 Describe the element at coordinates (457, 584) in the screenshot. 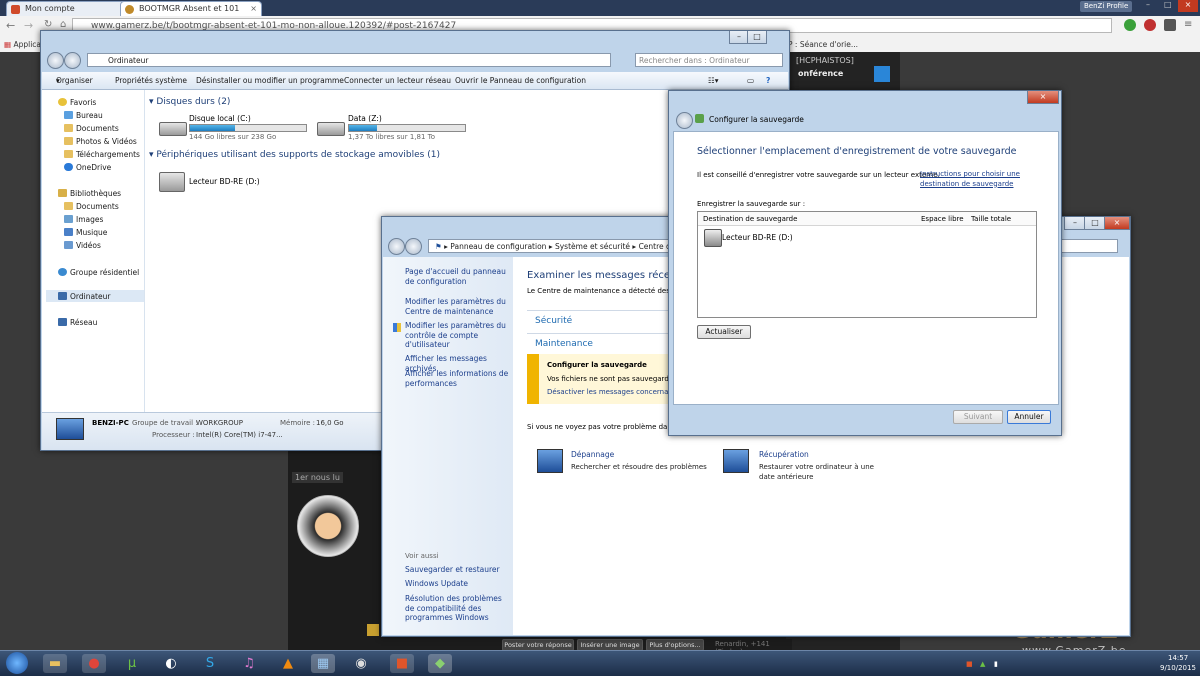

I see `windows-update-link: Windows Update` at that location.